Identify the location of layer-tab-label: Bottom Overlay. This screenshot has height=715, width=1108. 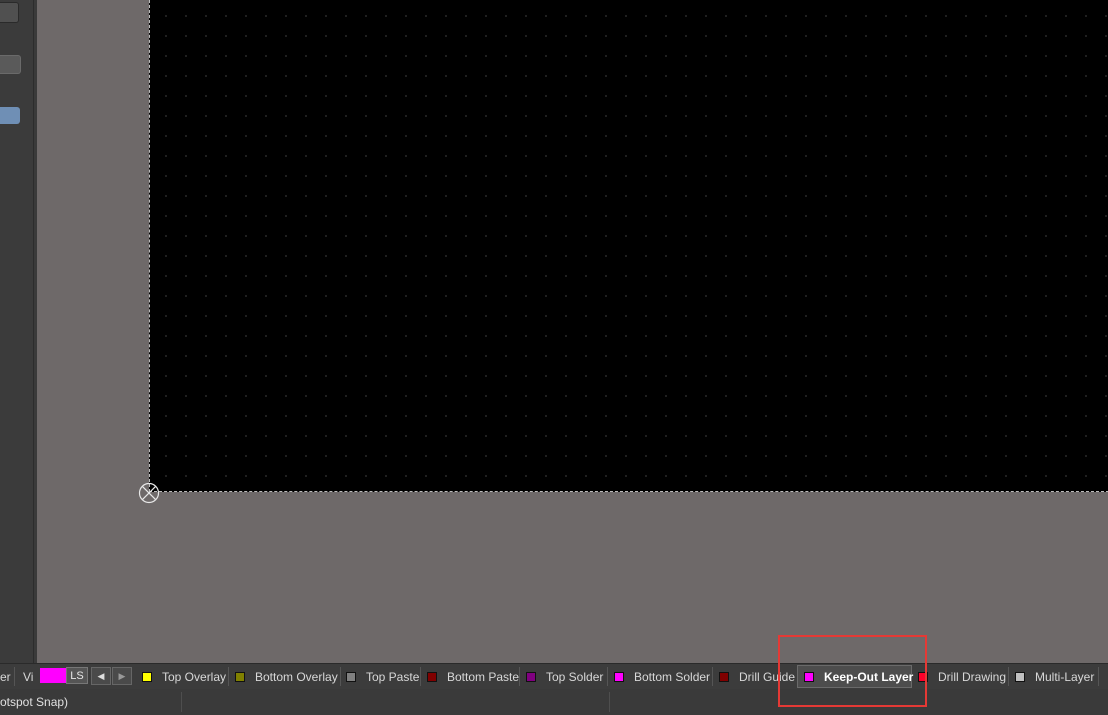
(296, 676).